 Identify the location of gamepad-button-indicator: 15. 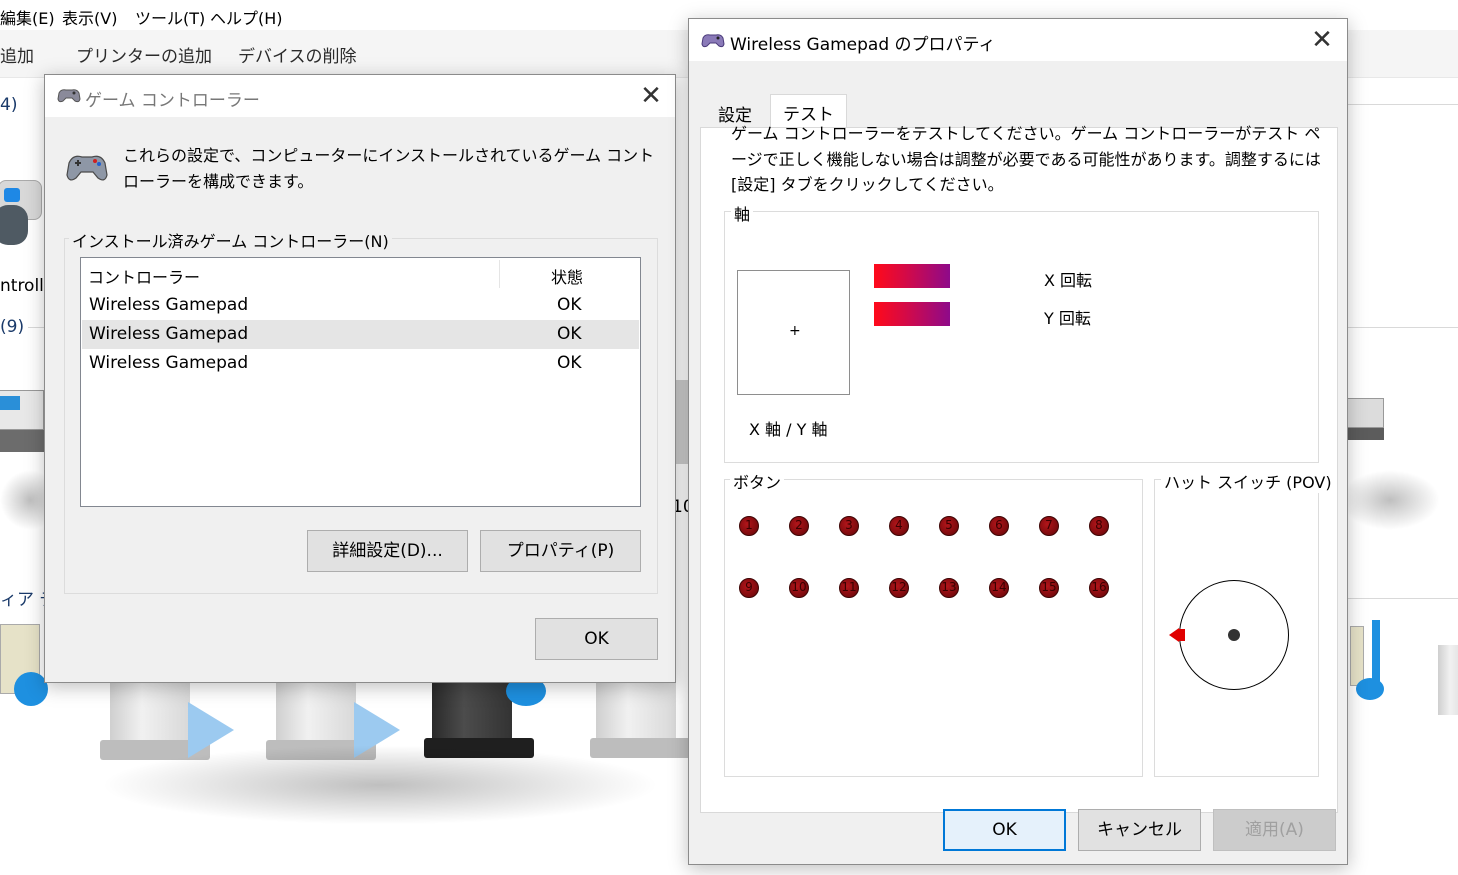
(1049, 588).